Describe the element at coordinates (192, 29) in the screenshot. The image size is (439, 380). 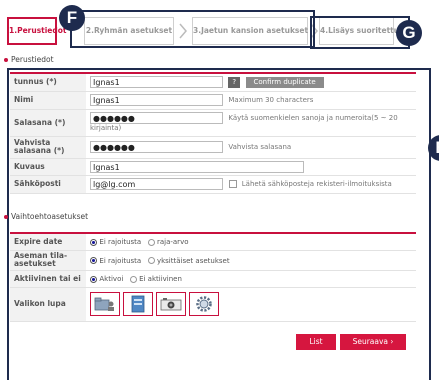
I see `annotation-box-f` at that location.